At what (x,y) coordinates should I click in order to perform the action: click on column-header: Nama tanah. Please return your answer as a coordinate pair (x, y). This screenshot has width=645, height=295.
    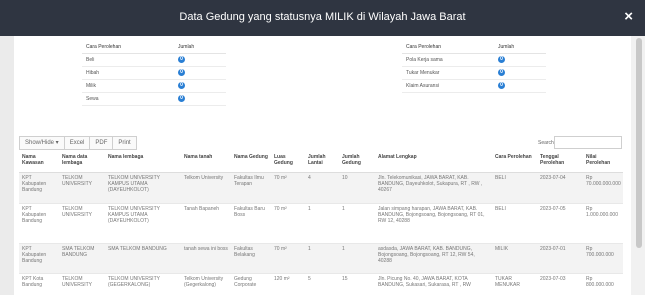
    Looking at the image, I should click on (206, 162).